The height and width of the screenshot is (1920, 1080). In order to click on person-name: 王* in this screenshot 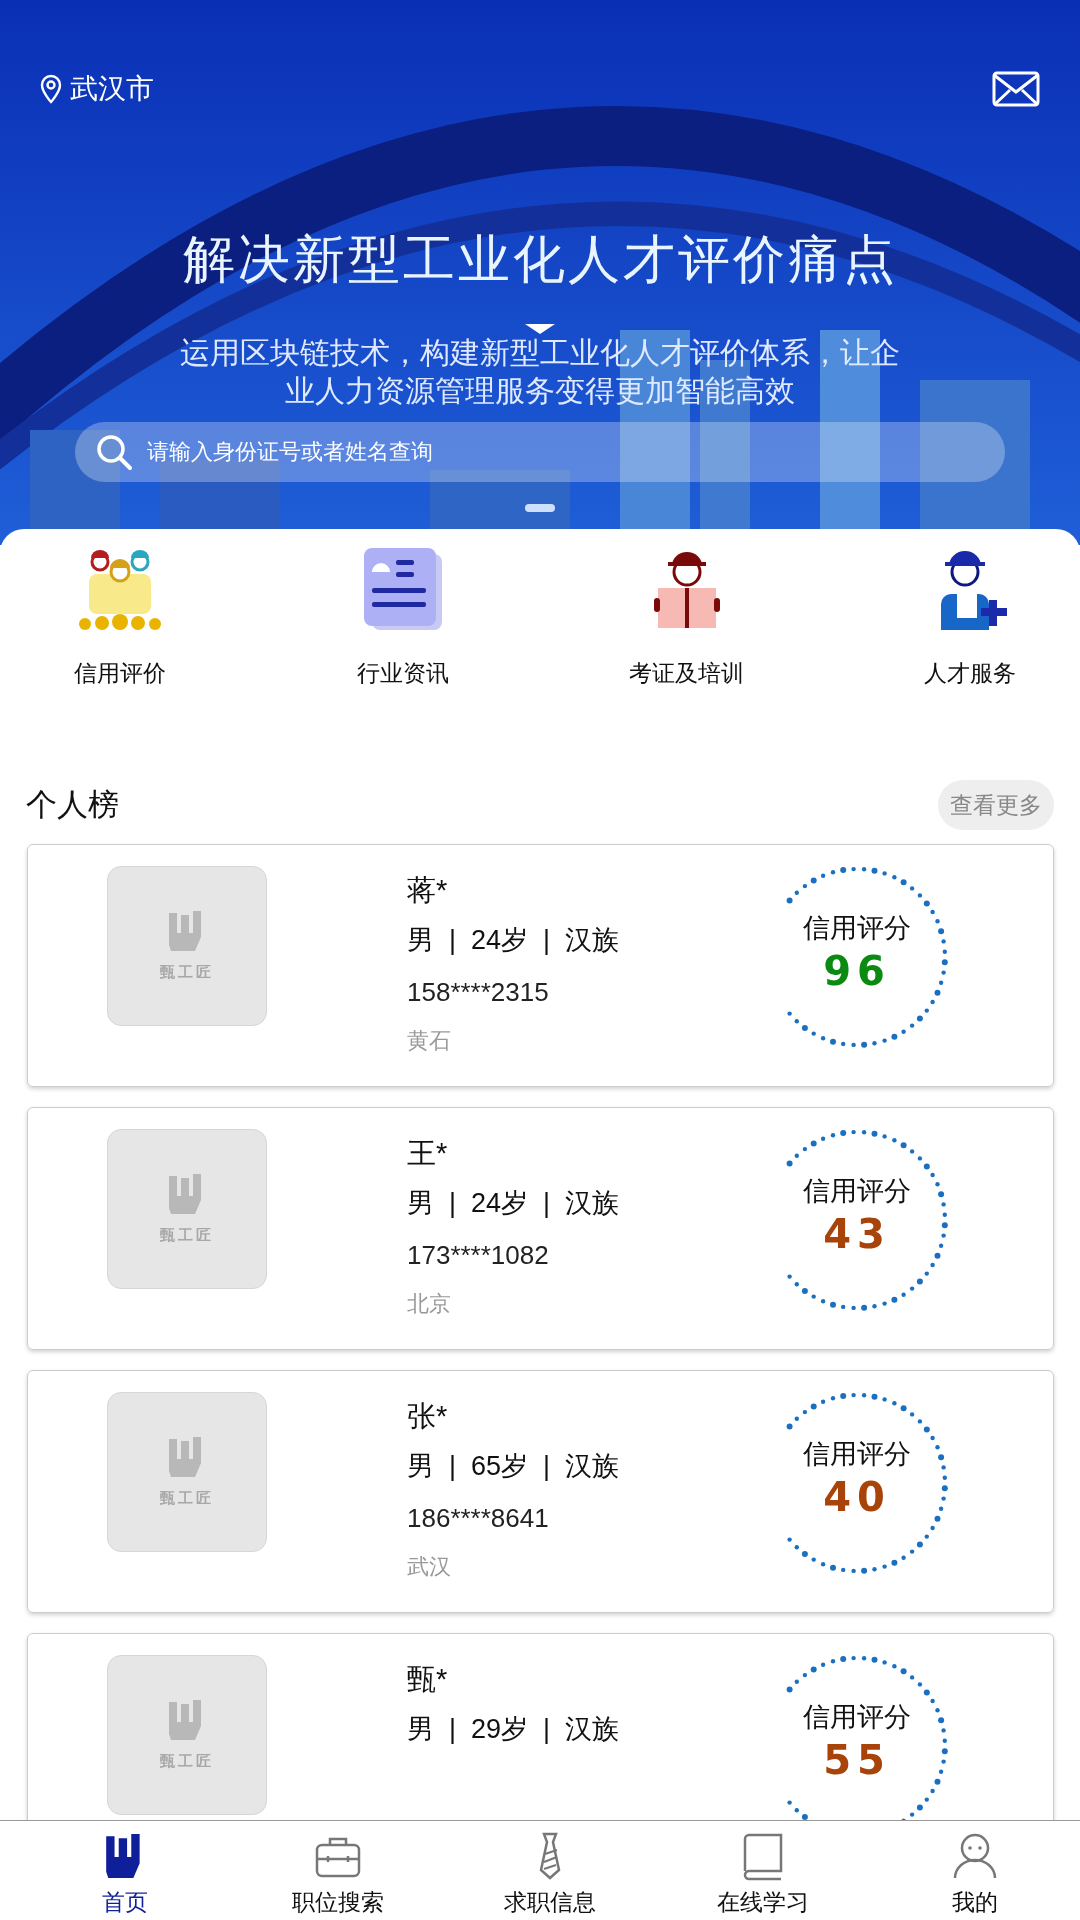, I will do `click(428, 1153)`.